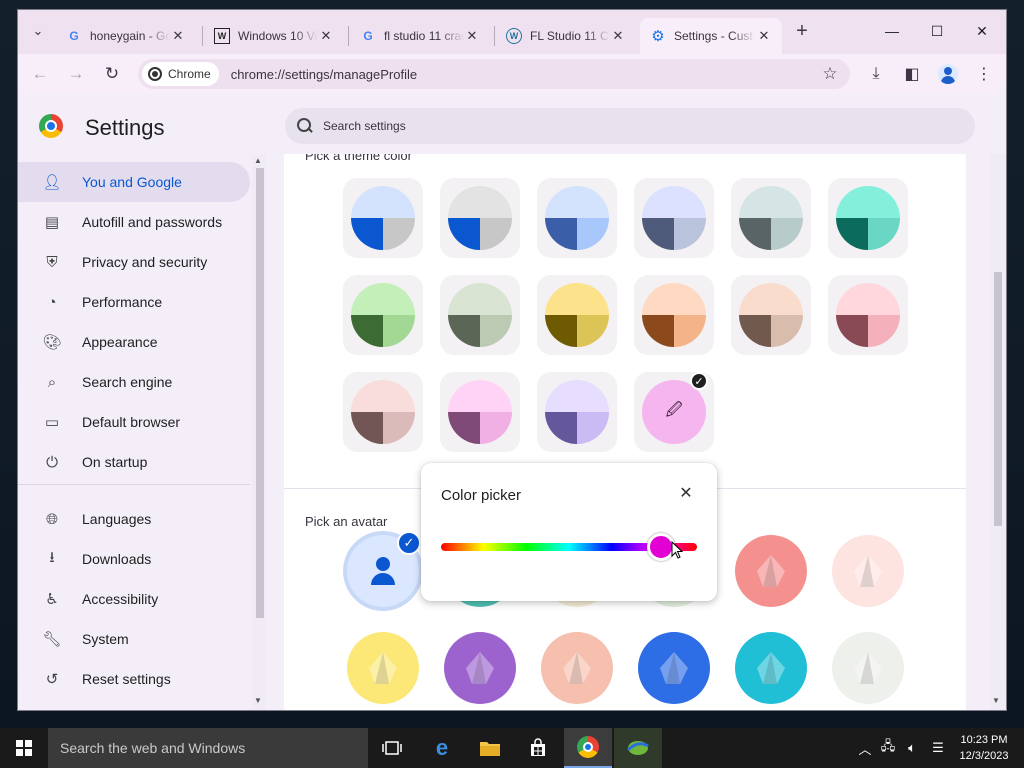 The height and width of the screenshot is (768, 1024). What do you see at coordinates (126, 36) in the screenshot?
I see `tab-honeygain: G honeygain - Go ✕` at bounding box center [126, 36].